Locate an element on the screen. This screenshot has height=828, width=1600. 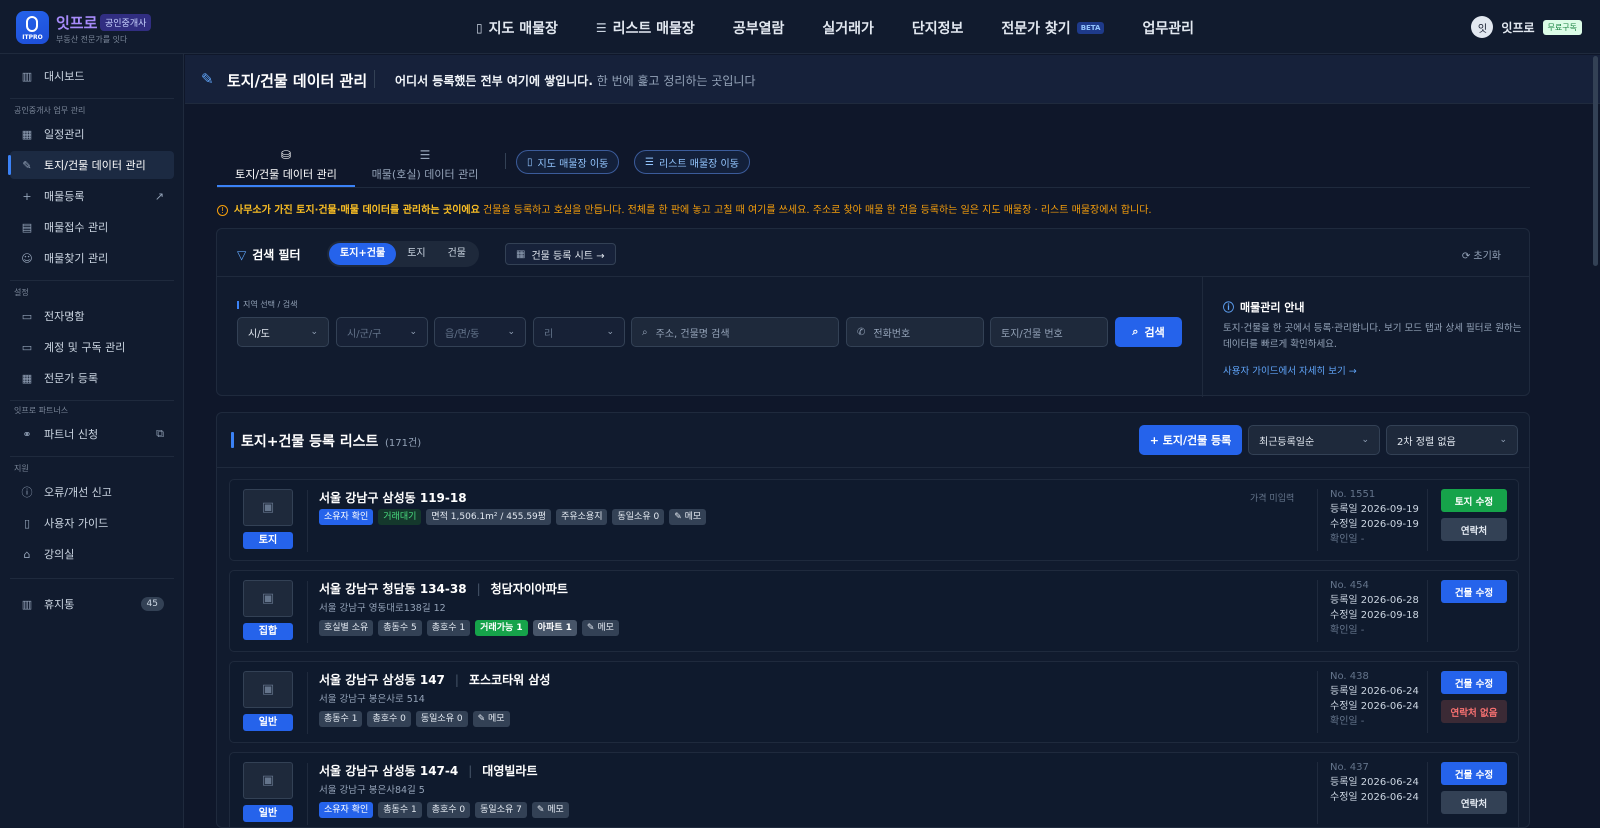
region-label: 지역 선택 / 검색 is located at coordinates (267, 304).